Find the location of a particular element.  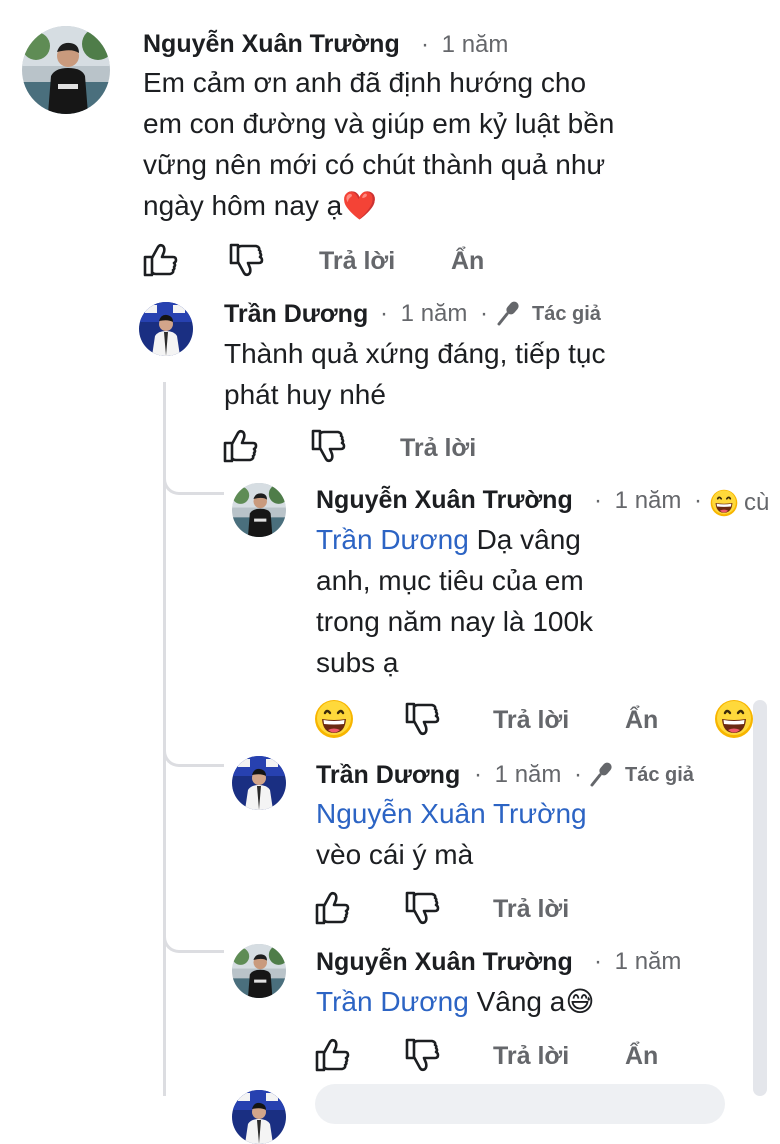

comment-text: Nguyễn Xuân Trường vèo cái ý mà is located at coordinates (531, 834).